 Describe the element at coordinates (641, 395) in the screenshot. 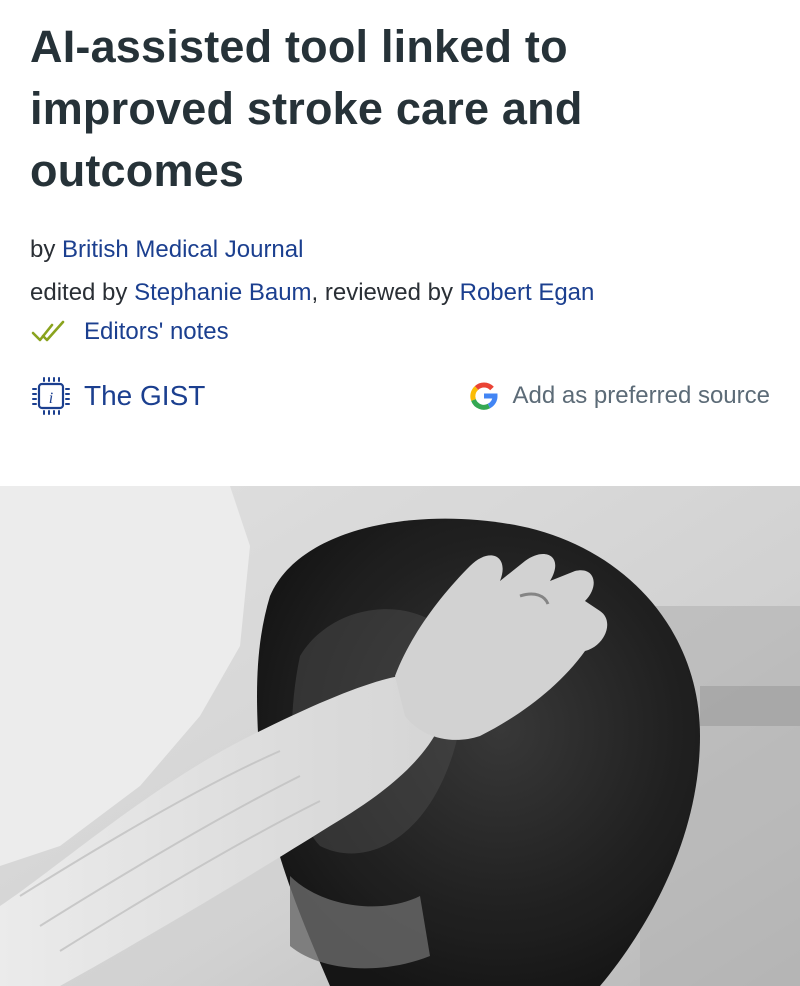

I see `preferred-source-label: Add as preferred source` at that location.